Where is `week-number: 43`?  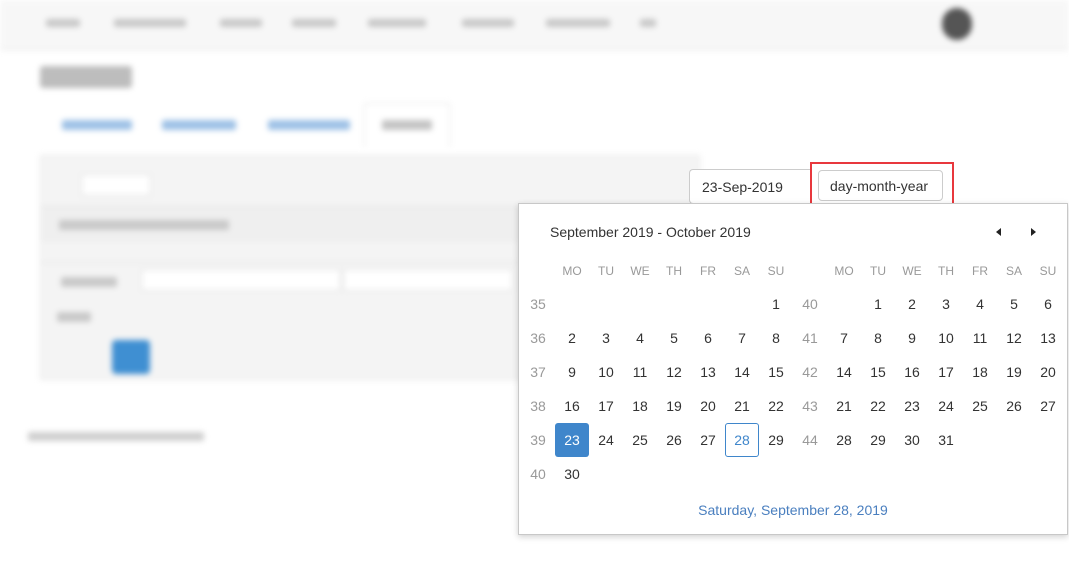 week-number: 43 is located at coordinates (810, 406).